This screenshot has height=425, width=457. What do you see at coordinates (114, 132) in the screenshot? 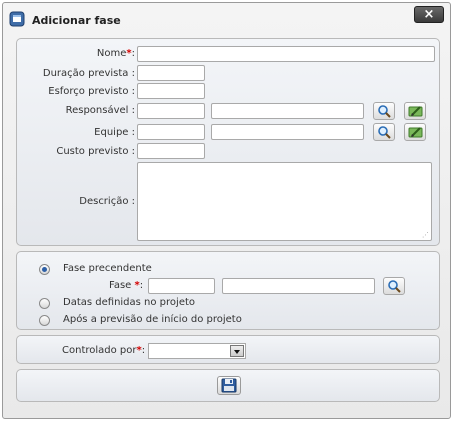
I see `equipe-label: Equipe :` at bounding box center [114, 132].